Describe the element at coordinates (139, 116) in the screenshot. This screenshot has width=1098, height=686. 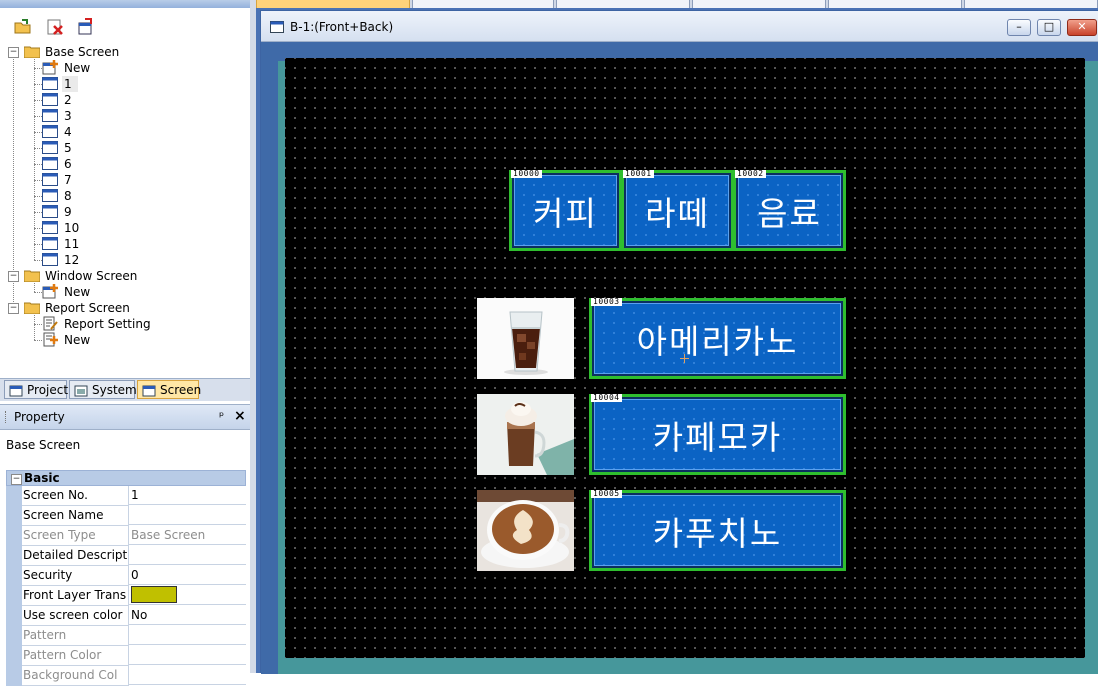
I see `tree-node-screen-3: 3` at that location.